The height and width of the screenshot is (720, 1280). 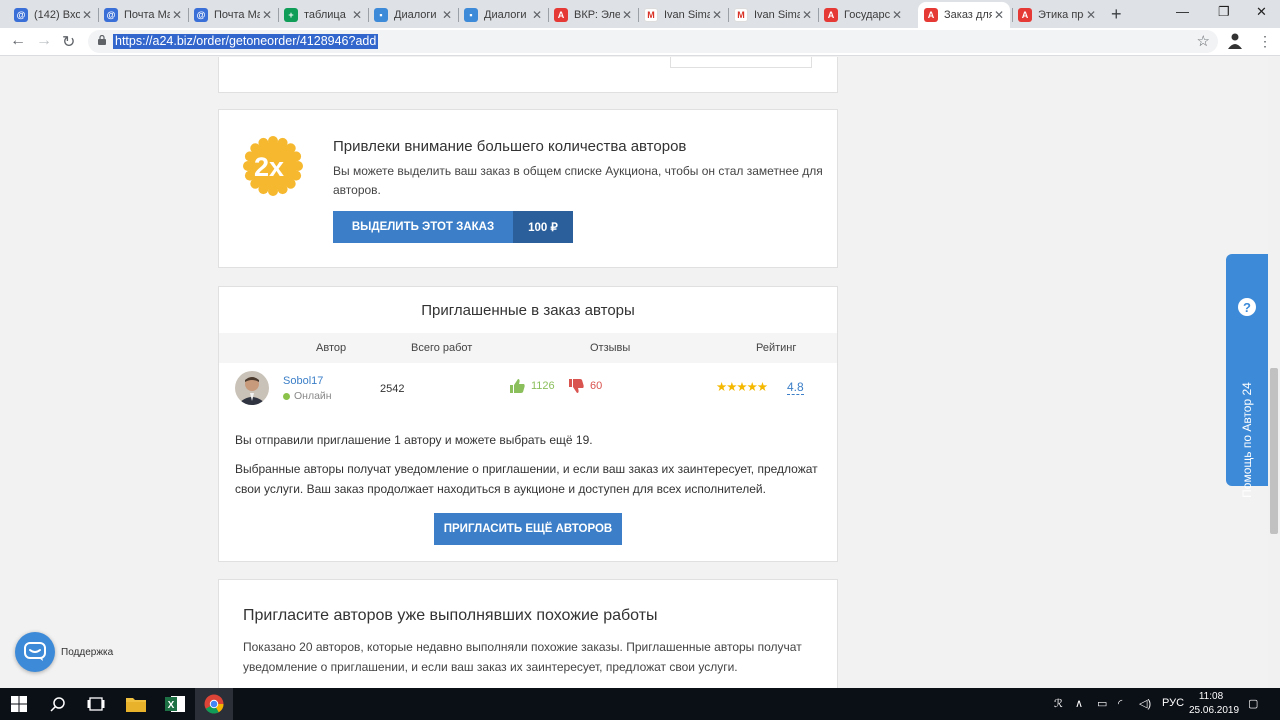 What do you see at coordinates (528, 529) in the screenshot?
I see `invite-more-authors-button: ПРИГЛАСИТЬ ЕЩЁ АВТОРОВ` at bounding box center [528, 529].